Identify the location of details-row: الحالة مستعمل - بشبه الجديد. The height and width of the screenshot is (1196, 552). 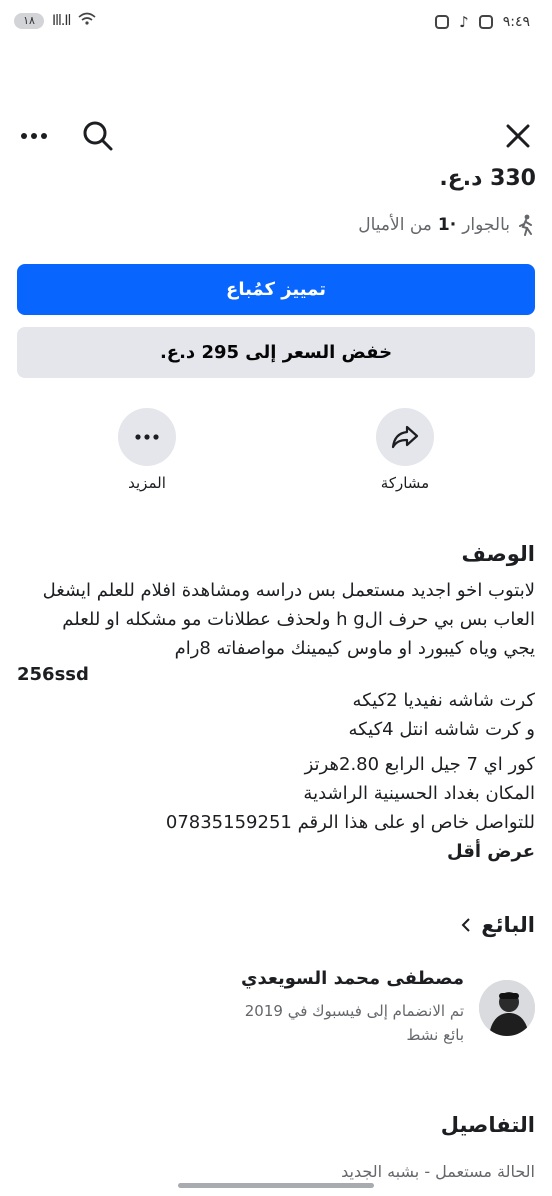
(276, 1172).